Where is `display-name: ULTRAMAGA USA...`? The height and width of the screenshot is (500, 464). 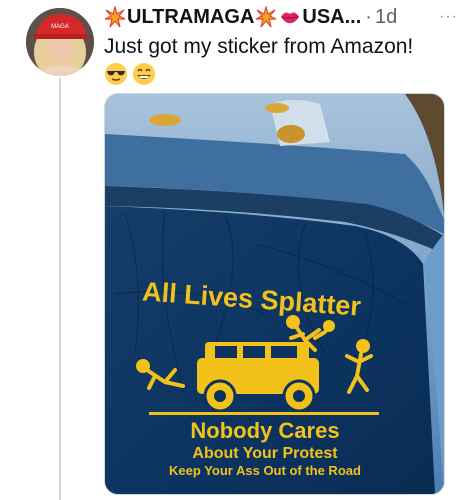 display-name: ULTRAMAGA USA... is located at coordinates (232, 17).